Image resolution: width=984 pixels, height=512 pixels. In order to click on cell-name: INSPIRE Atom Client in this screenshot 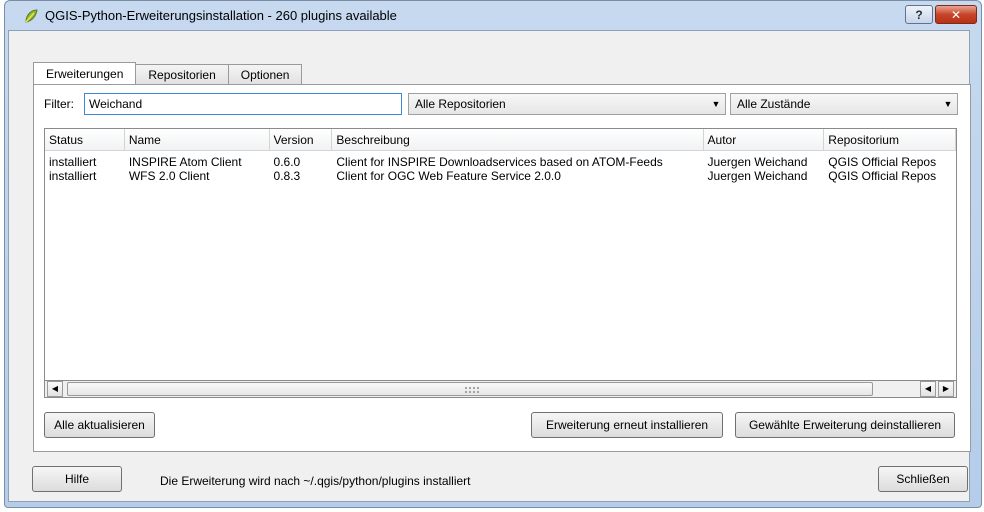, I will do `click(185, 162)`.